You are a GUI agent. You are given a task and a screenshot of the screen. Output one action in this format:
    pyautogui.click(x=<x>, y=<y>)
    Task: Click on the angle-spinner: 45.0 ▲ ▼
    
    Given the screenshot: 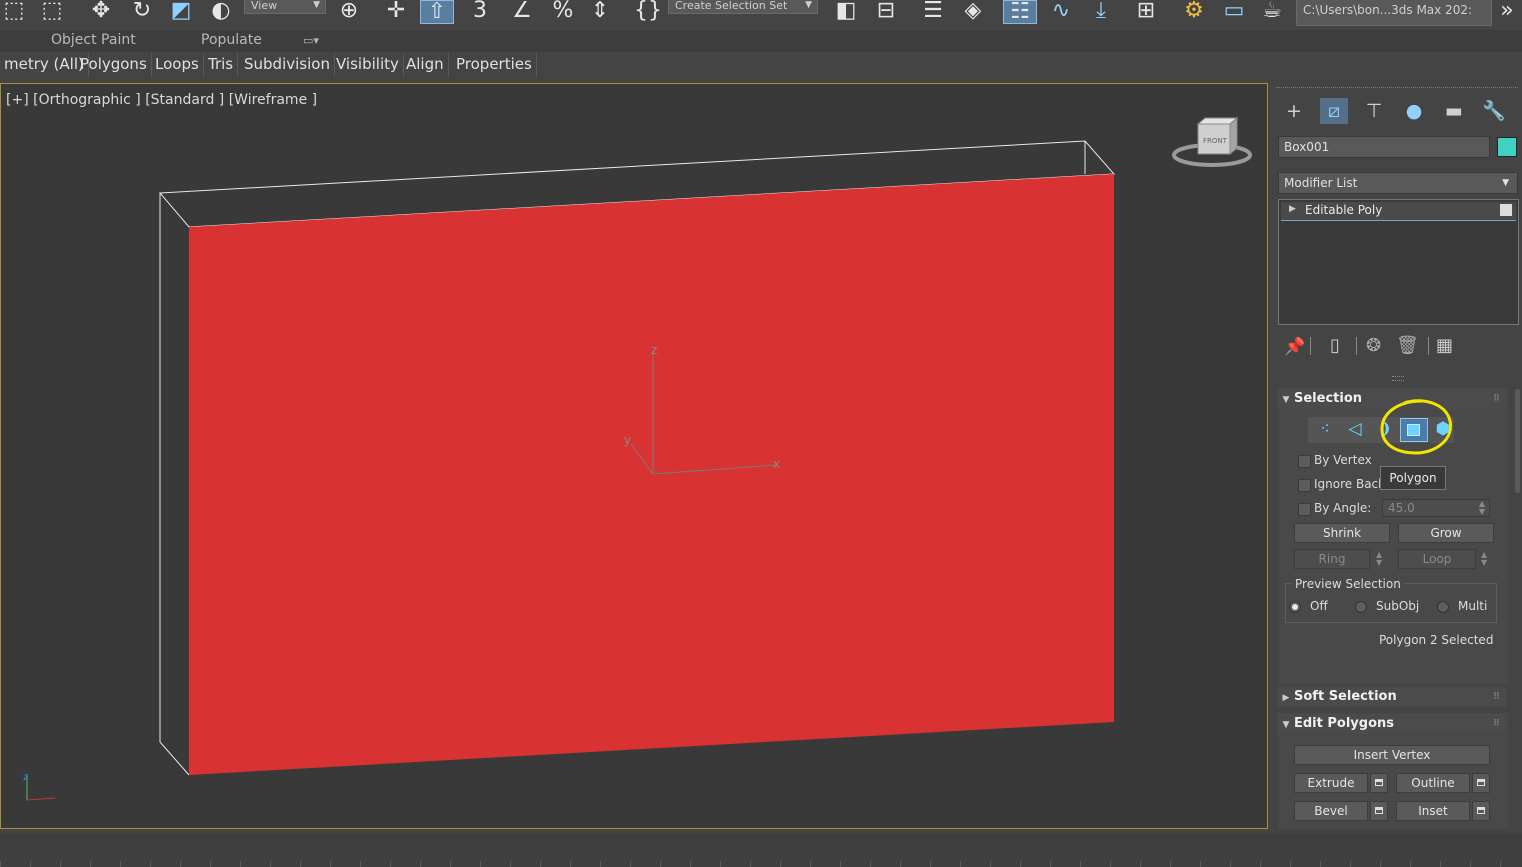 What is the action you would take?
    pyautogui.click(x=1436, y=508)
    